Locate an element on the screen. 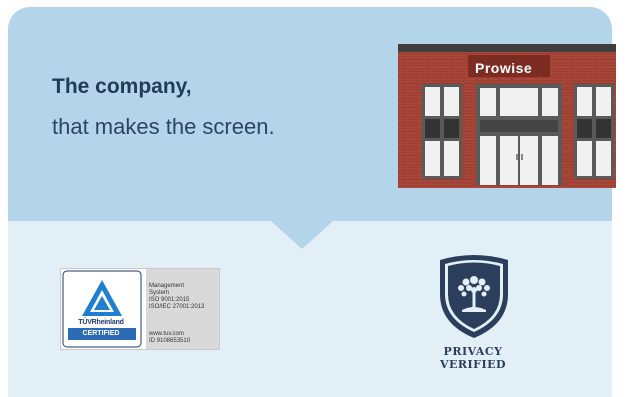  subline: that makes the screen. is located at coordinates (163, 126).